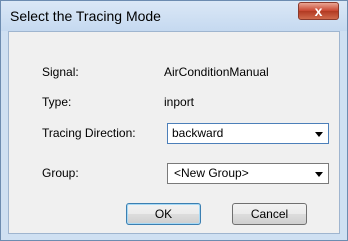 This screenshot has width=348, height=241. What do you see at coordinates (85, 16) in the screenshot?
I see `dialog-title: Select the Tracing Mode` at bounding box center [85, 16].